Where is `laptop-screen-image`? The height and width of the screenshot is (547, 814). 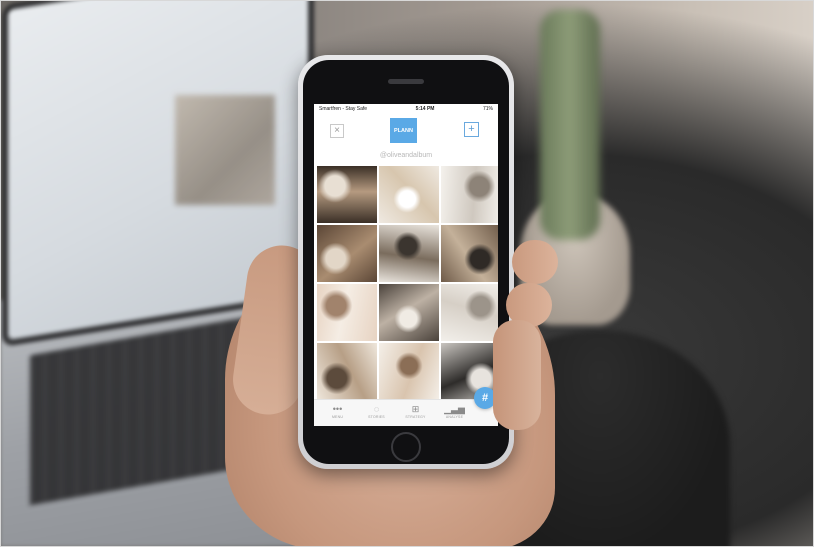 laptop-screen-image is located at coordinates (225, 150).